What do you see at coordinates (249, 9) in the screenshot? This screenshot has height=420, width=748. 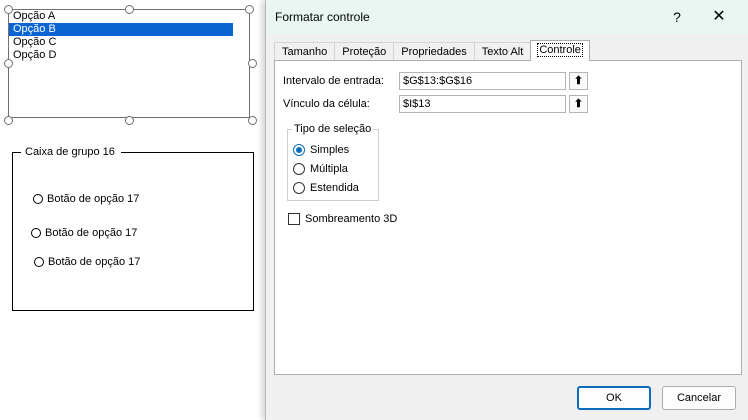 I see `resize-handle-top-right` at bounding box center [249, 9].